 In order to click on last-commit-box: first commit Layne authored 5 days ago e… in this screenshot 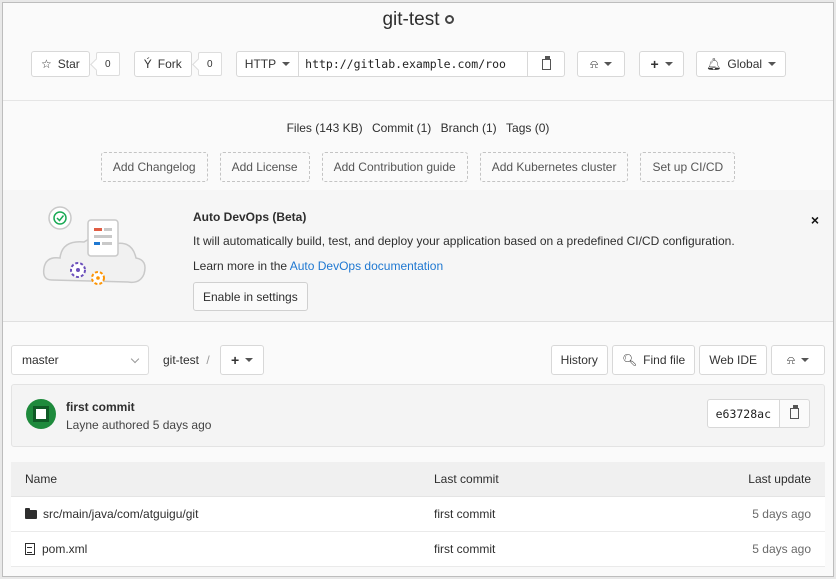, I will do `click(418, 415)`.